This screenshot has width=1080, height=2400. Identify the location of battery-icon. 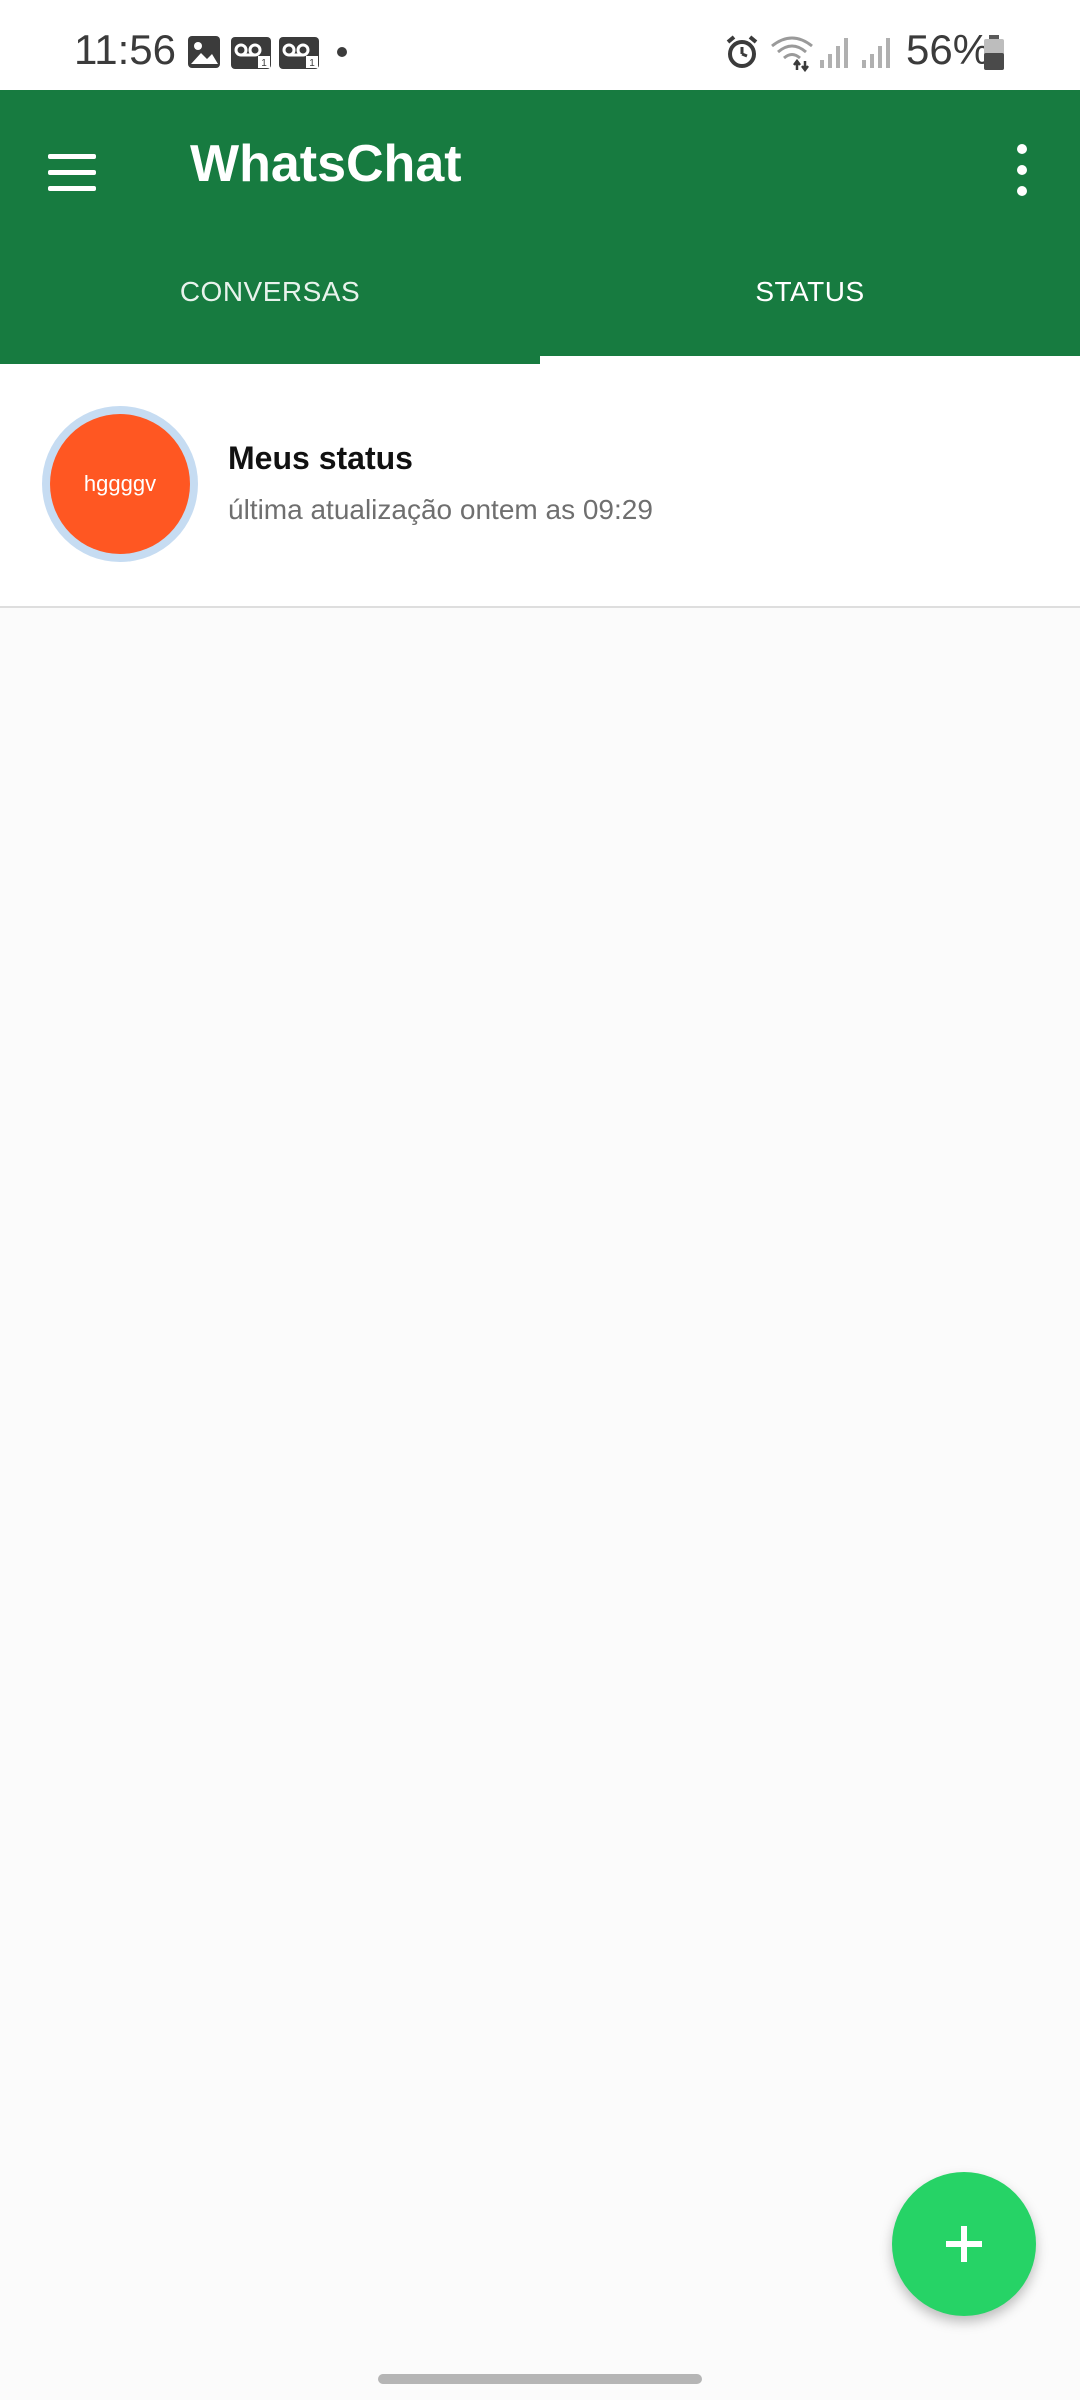
(994, 52).